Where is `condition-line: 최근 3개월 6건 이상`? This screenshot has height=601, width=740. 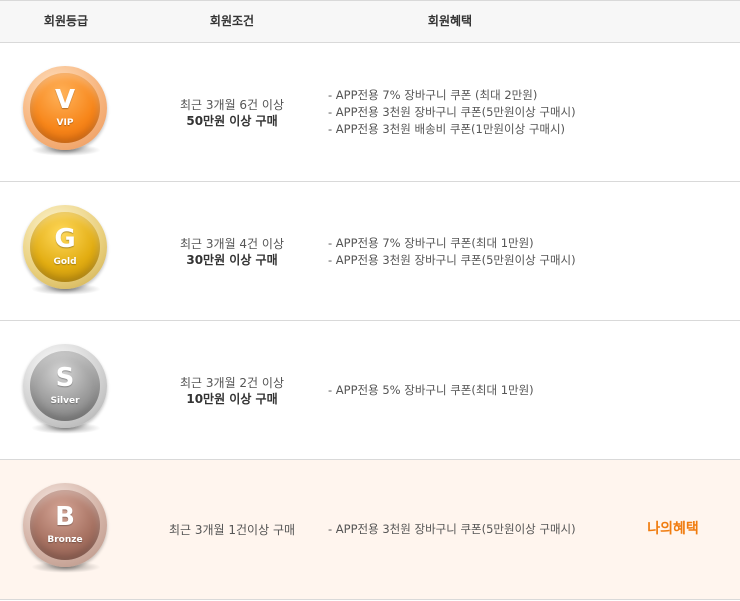 condition-line: 최근 3개월 6건 이상 is located at coordinates (232, 104).